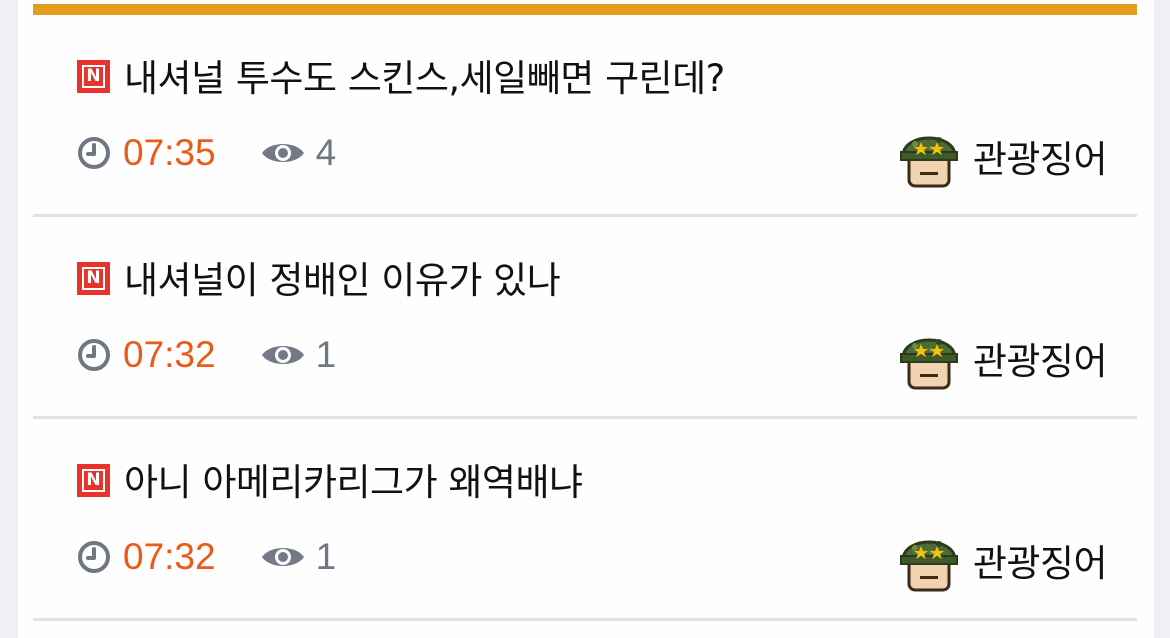 The height and width of the screenshot is (638, 1170). What do you see at coordinates (330, 480) in the screenshot?
I see `post-title-row: N 아니 아메리카리그가 왜역배냐` at bounding box center [330, 480].